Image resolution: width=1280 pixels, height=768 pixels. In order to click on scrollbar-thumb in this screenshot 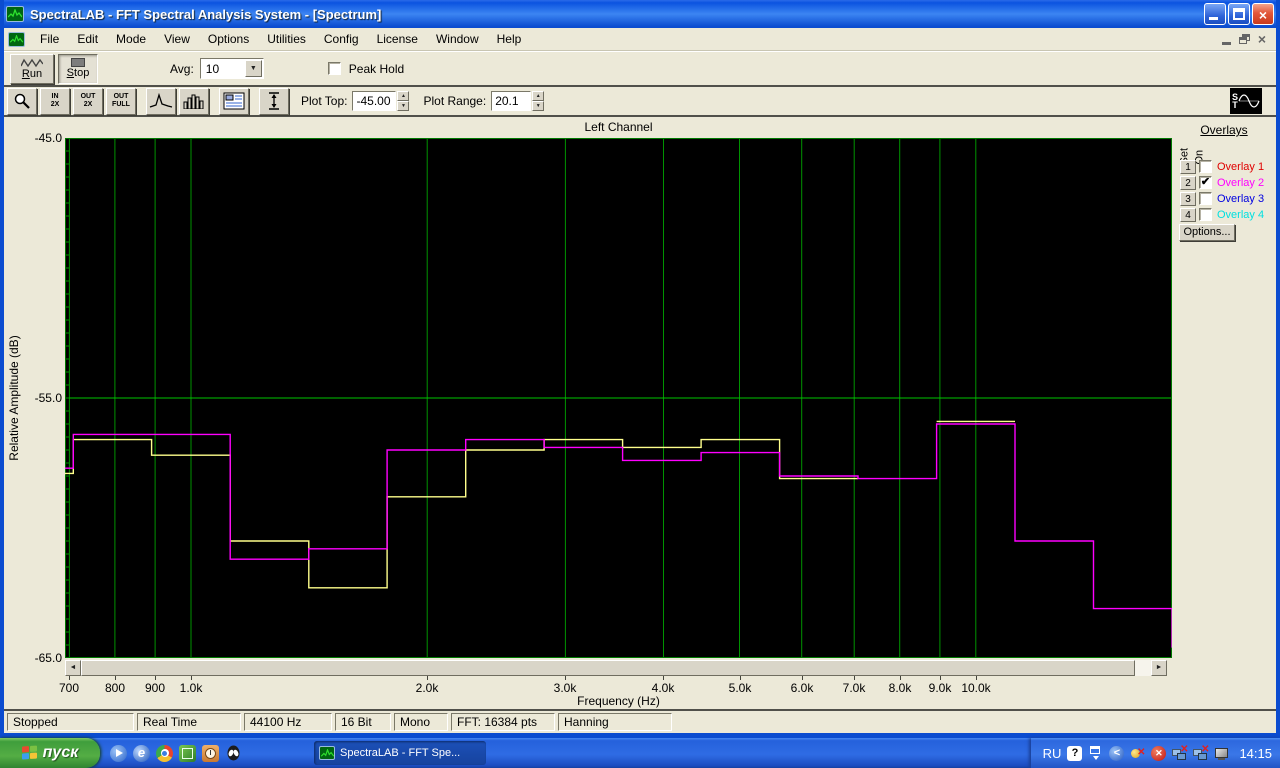, I will do `click(608, 668)`.